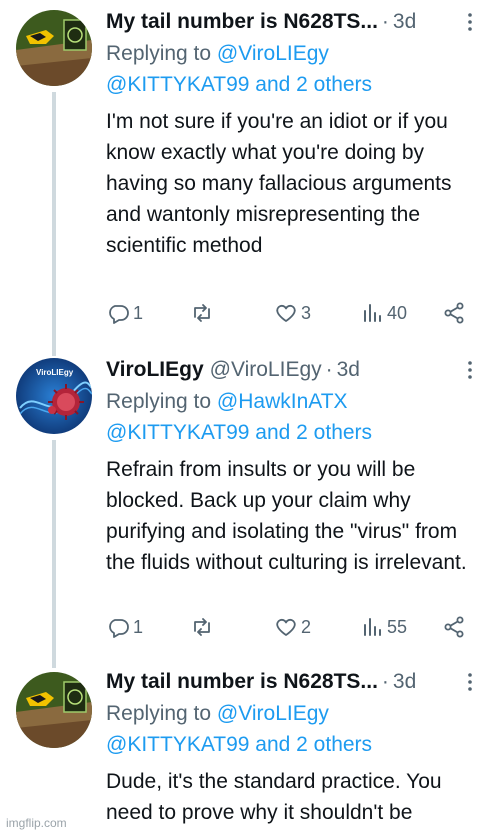 This screenshot has height=834, width=500. I want to click on tweet-header: ViroLIEgy @ViroLIEgy · 3d, so click(296, 370).